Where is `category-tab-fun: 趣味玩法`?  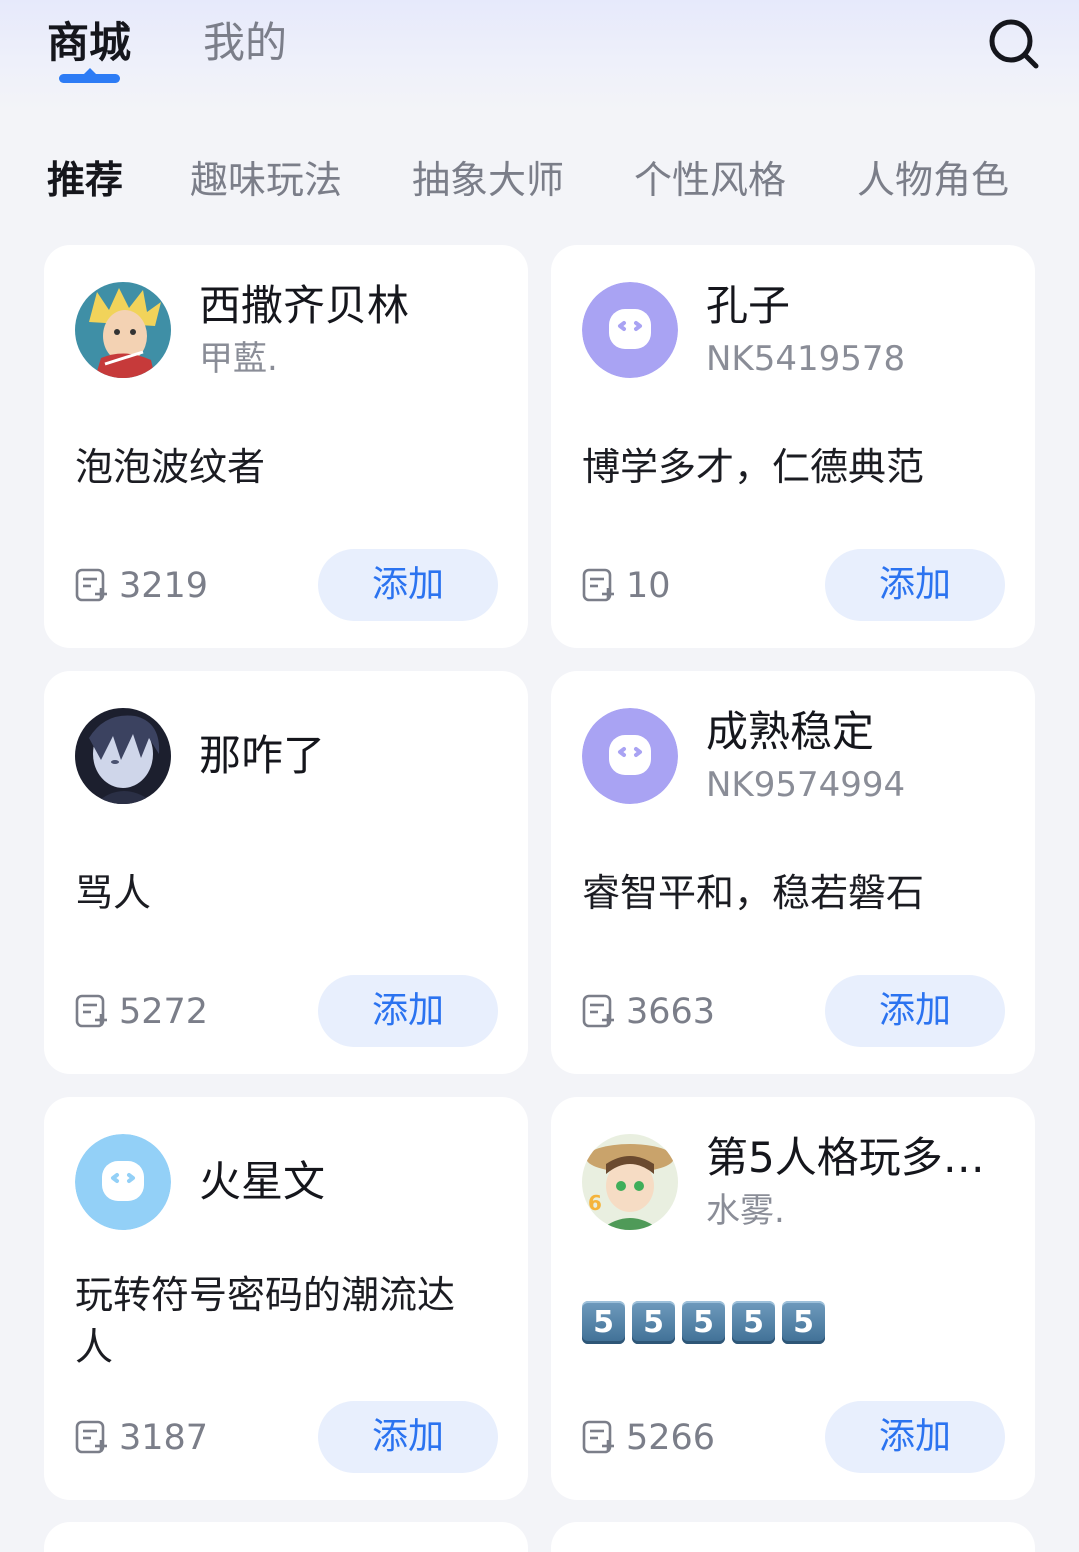
category-tab-fun: 趣味玩法 is located at coordinates (266, 180).